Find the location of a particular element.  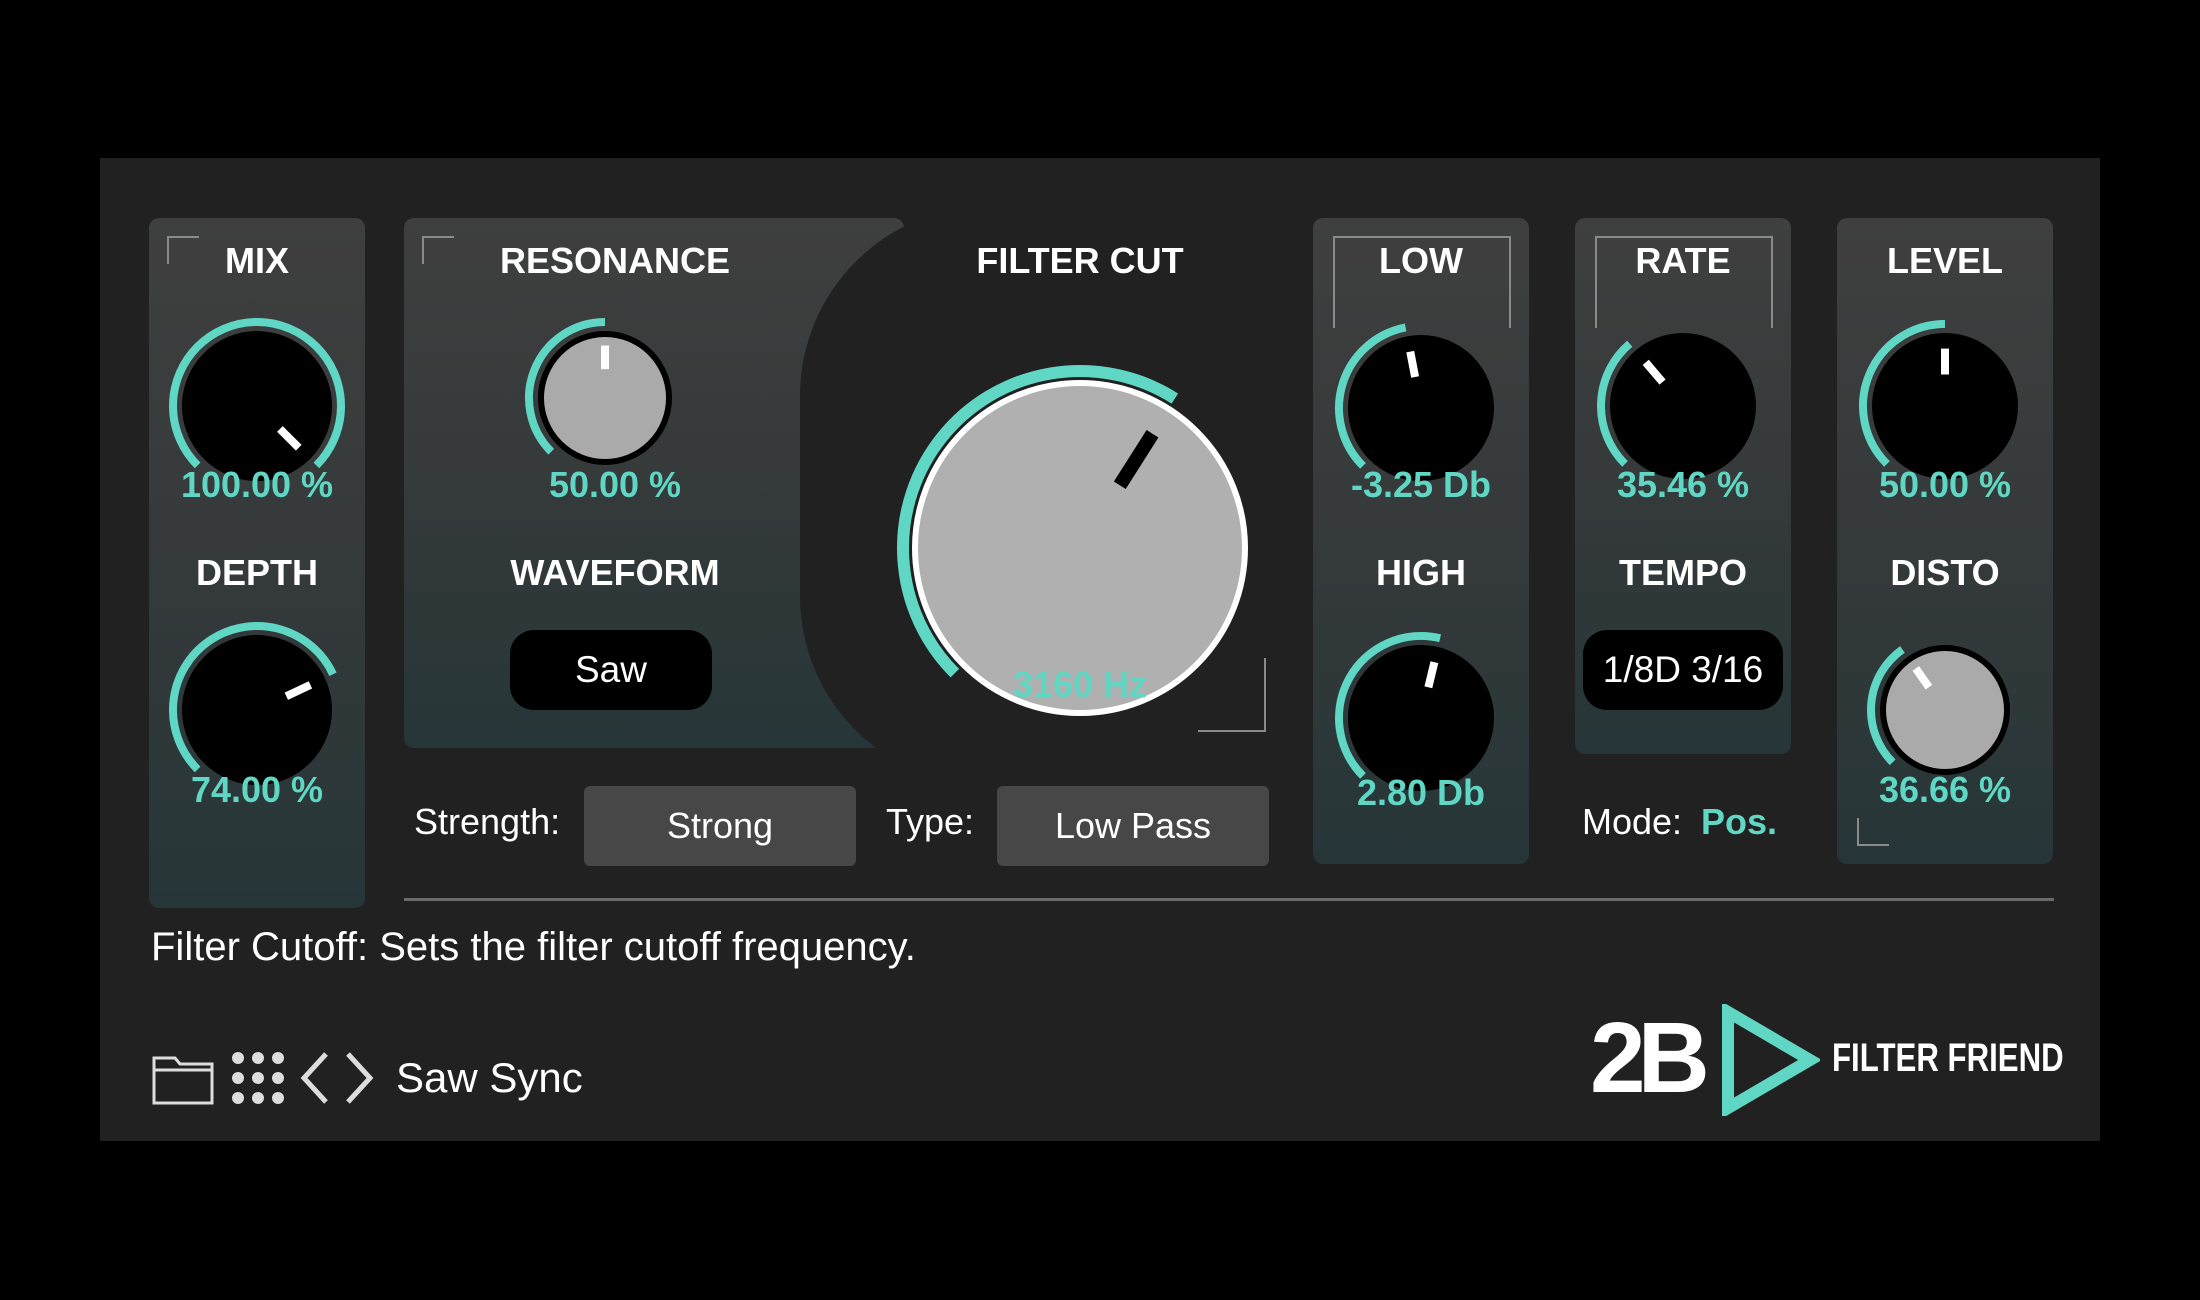

mode-label: Mode: is located at coordinates (1632, 821).